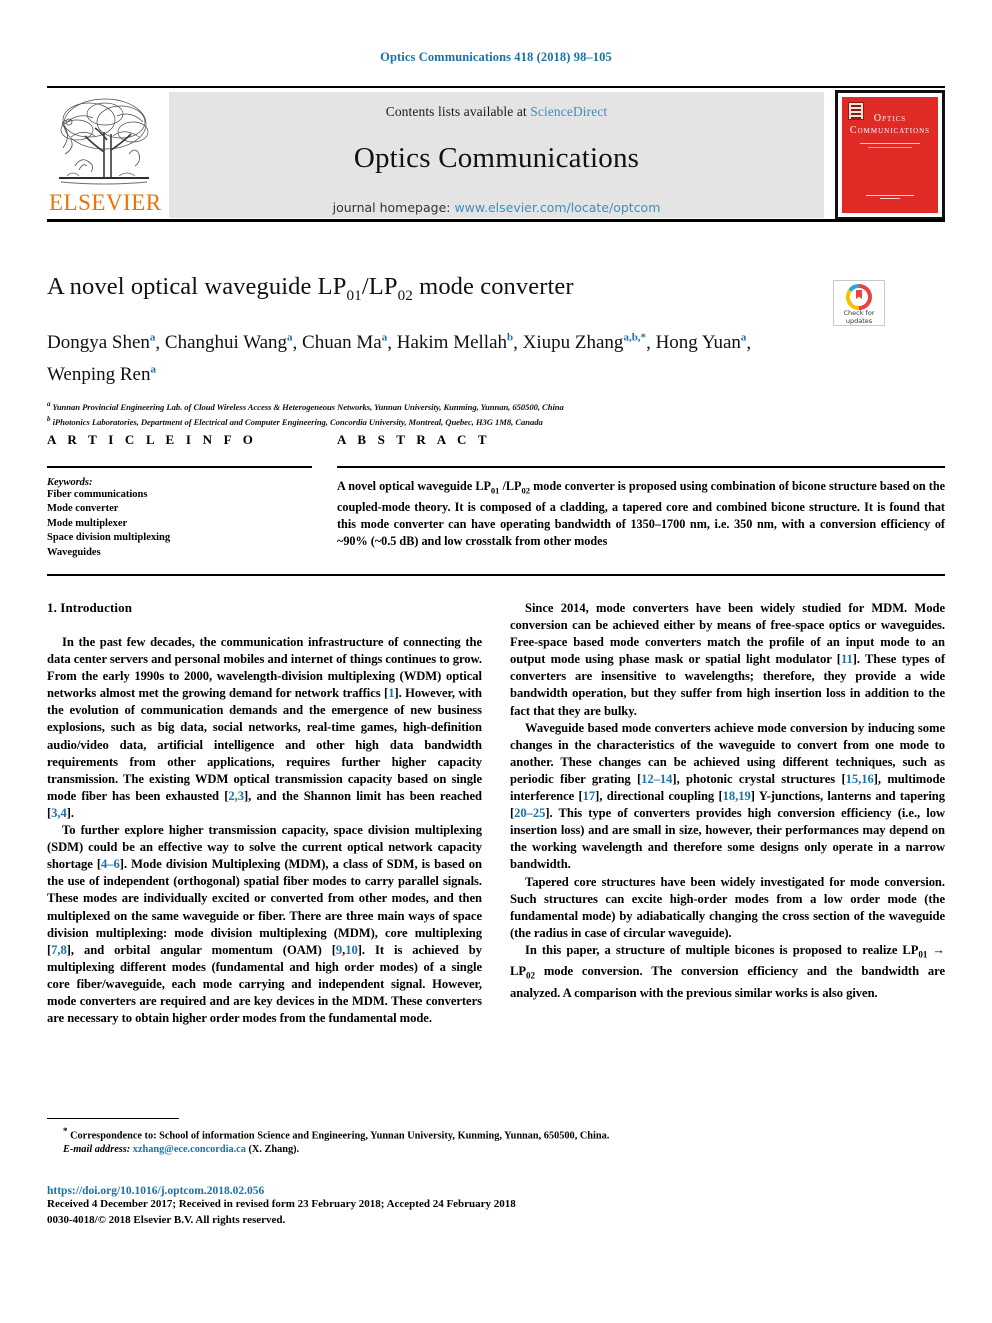 This screenshot has width=992, height=1323. Describe the element at coordinates (584, 342) in the screenshot. I see `author-item-corresponding: Xiupu Zhanga,b,*` at that location.